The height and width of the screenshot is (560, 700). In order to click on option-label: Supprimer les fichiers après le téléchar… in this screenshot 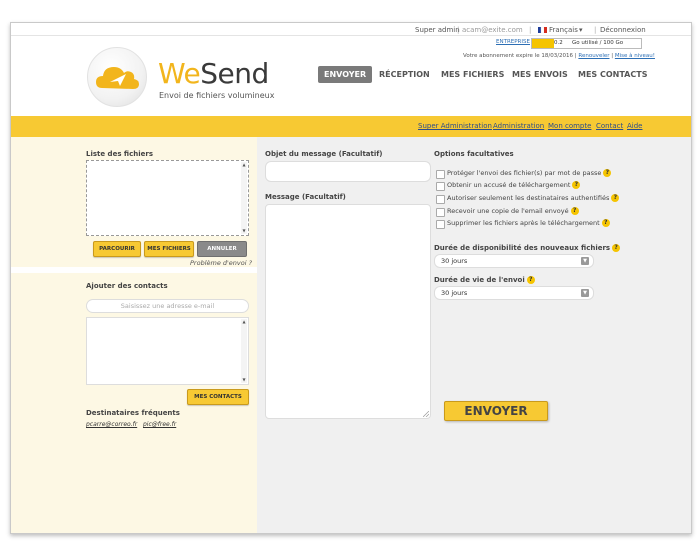, I will do `click(528, 223)`.